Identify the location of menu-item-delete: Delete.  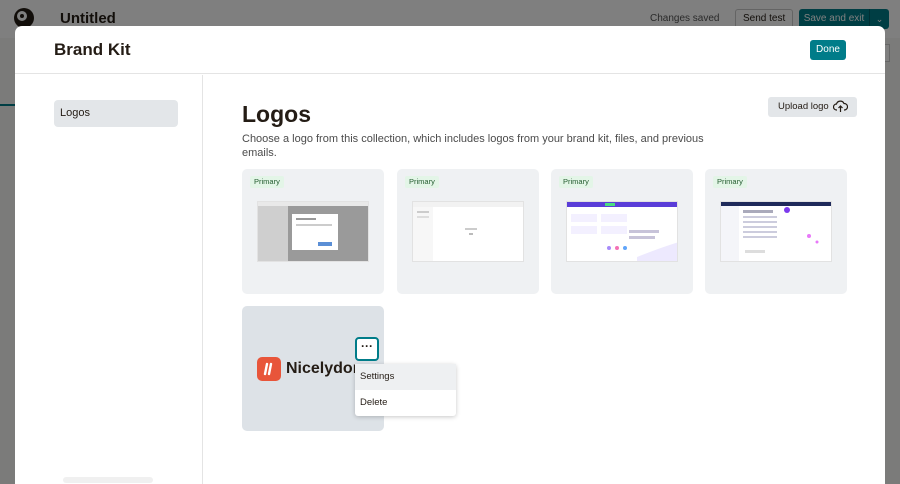
(405, 403).